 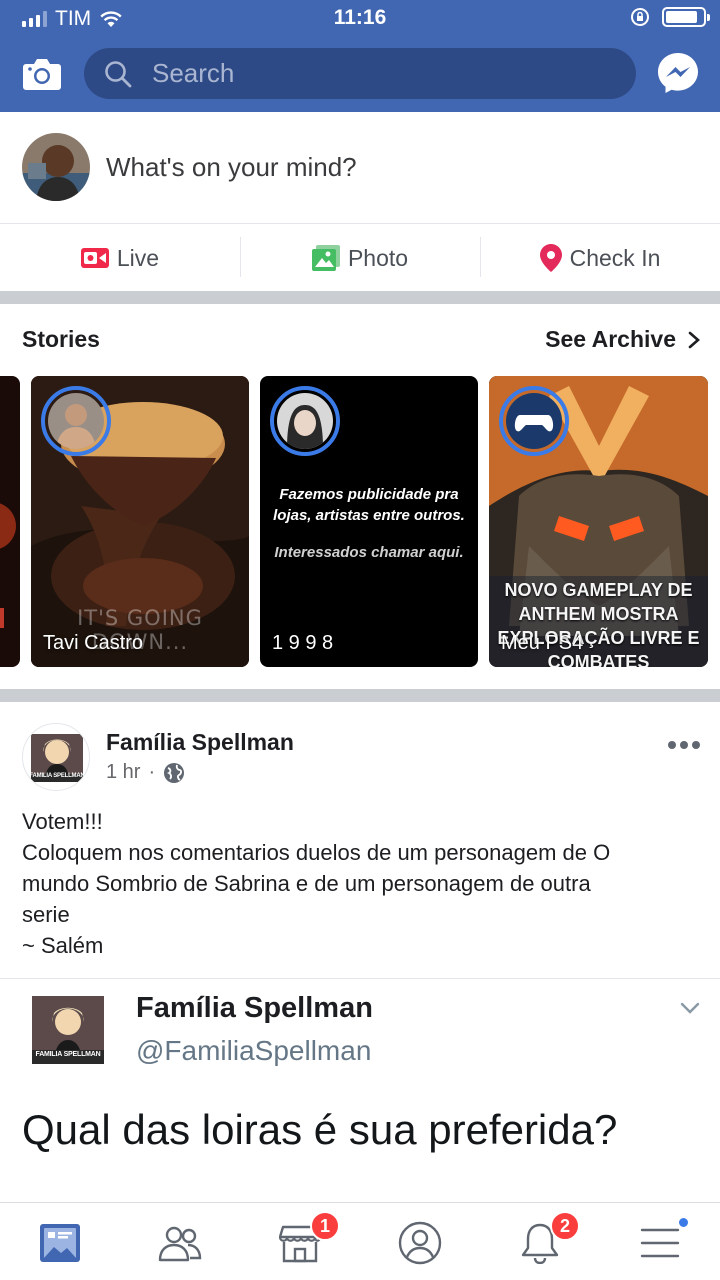 I want to click on post-text-line: serie, so click(x=46, y=914).